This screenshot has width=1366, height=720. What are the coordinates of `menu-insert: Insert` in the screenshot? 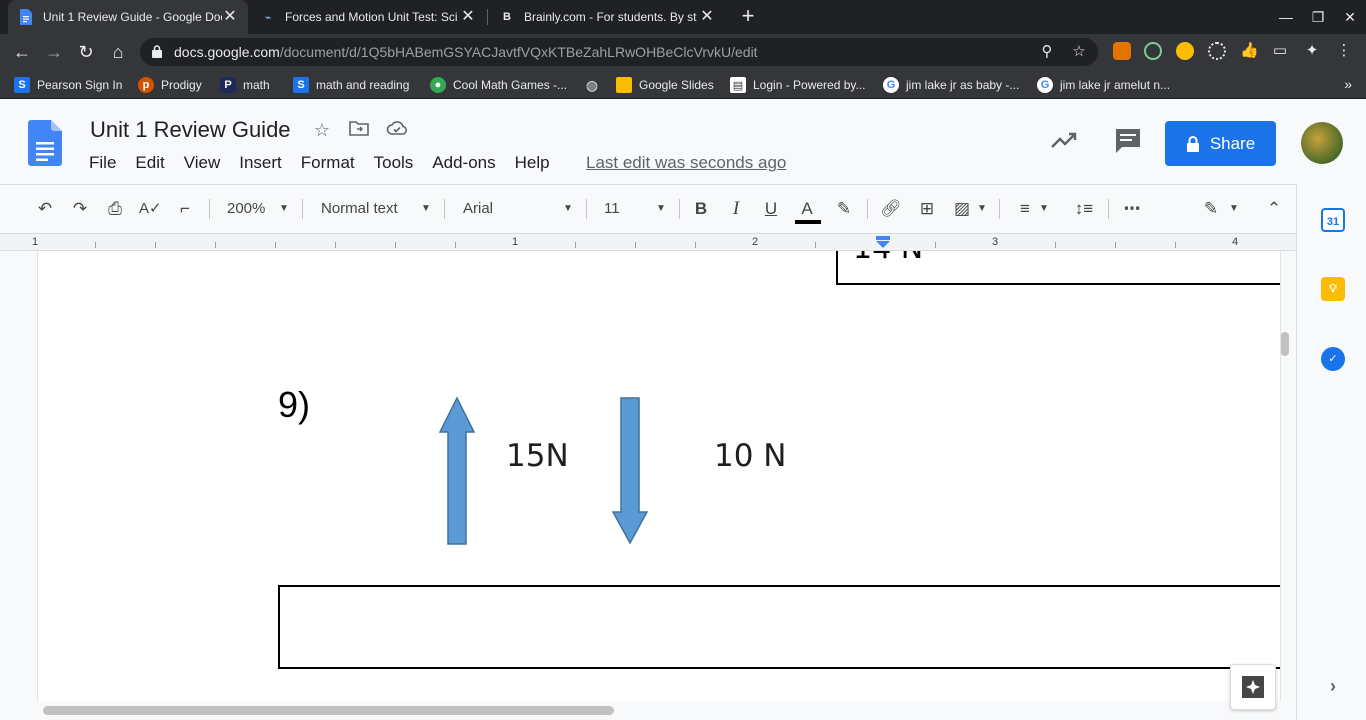 It's located at (260, 163).